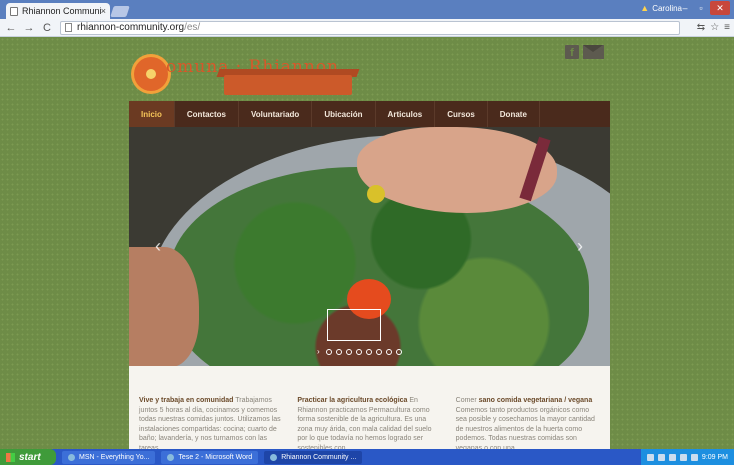 The image size is (734, 465). What do you see at coordinates (14, 11) in the screenshot?
I see `page-favicon-icon` at bounding box center [14, 11].